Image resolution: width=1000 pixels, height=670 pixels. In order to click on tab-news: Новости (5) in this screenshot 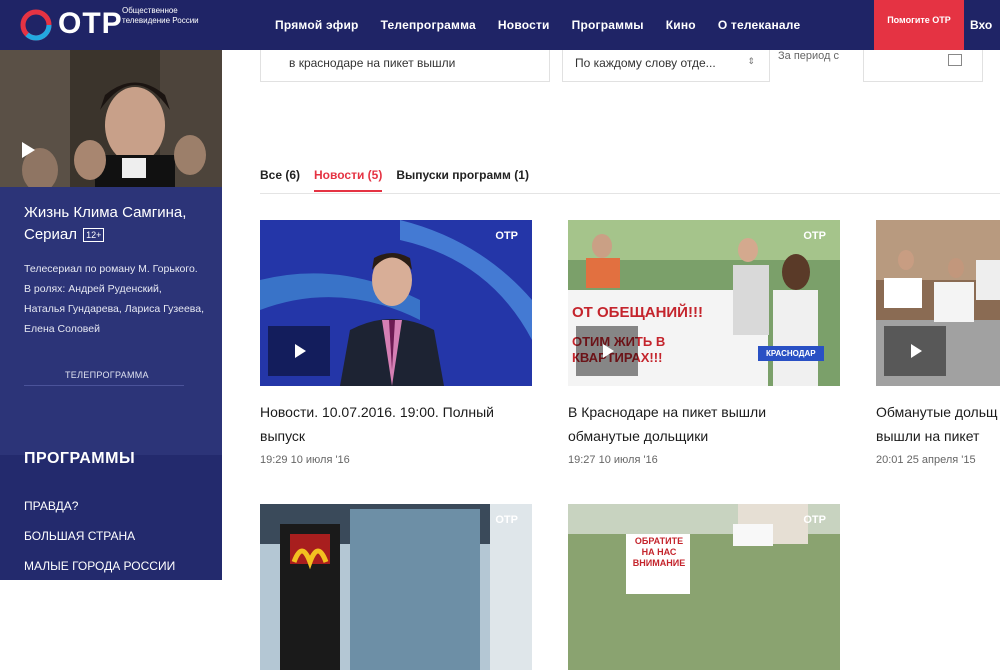, I will do `click(348, 180)`.